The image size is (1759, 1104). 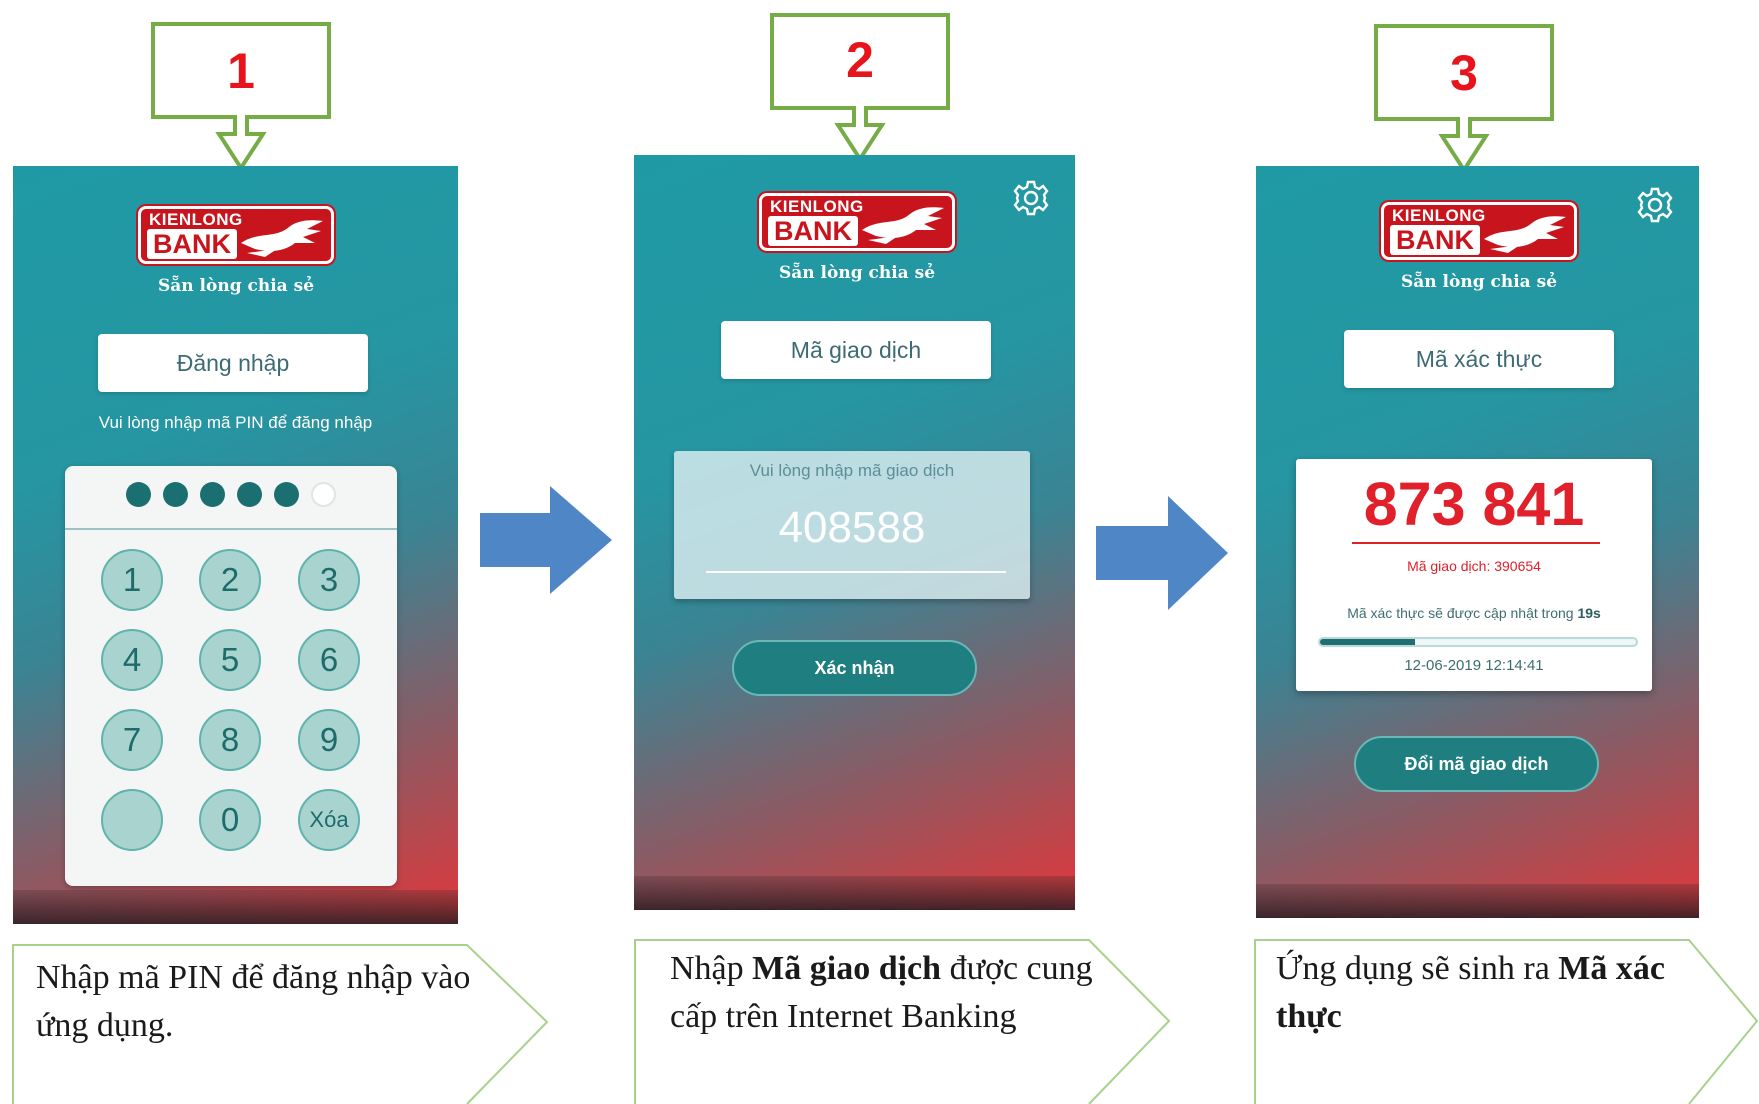 I want to click on timestamp: 12-06-2019 12:14:41, so click(x=1474, y=665).